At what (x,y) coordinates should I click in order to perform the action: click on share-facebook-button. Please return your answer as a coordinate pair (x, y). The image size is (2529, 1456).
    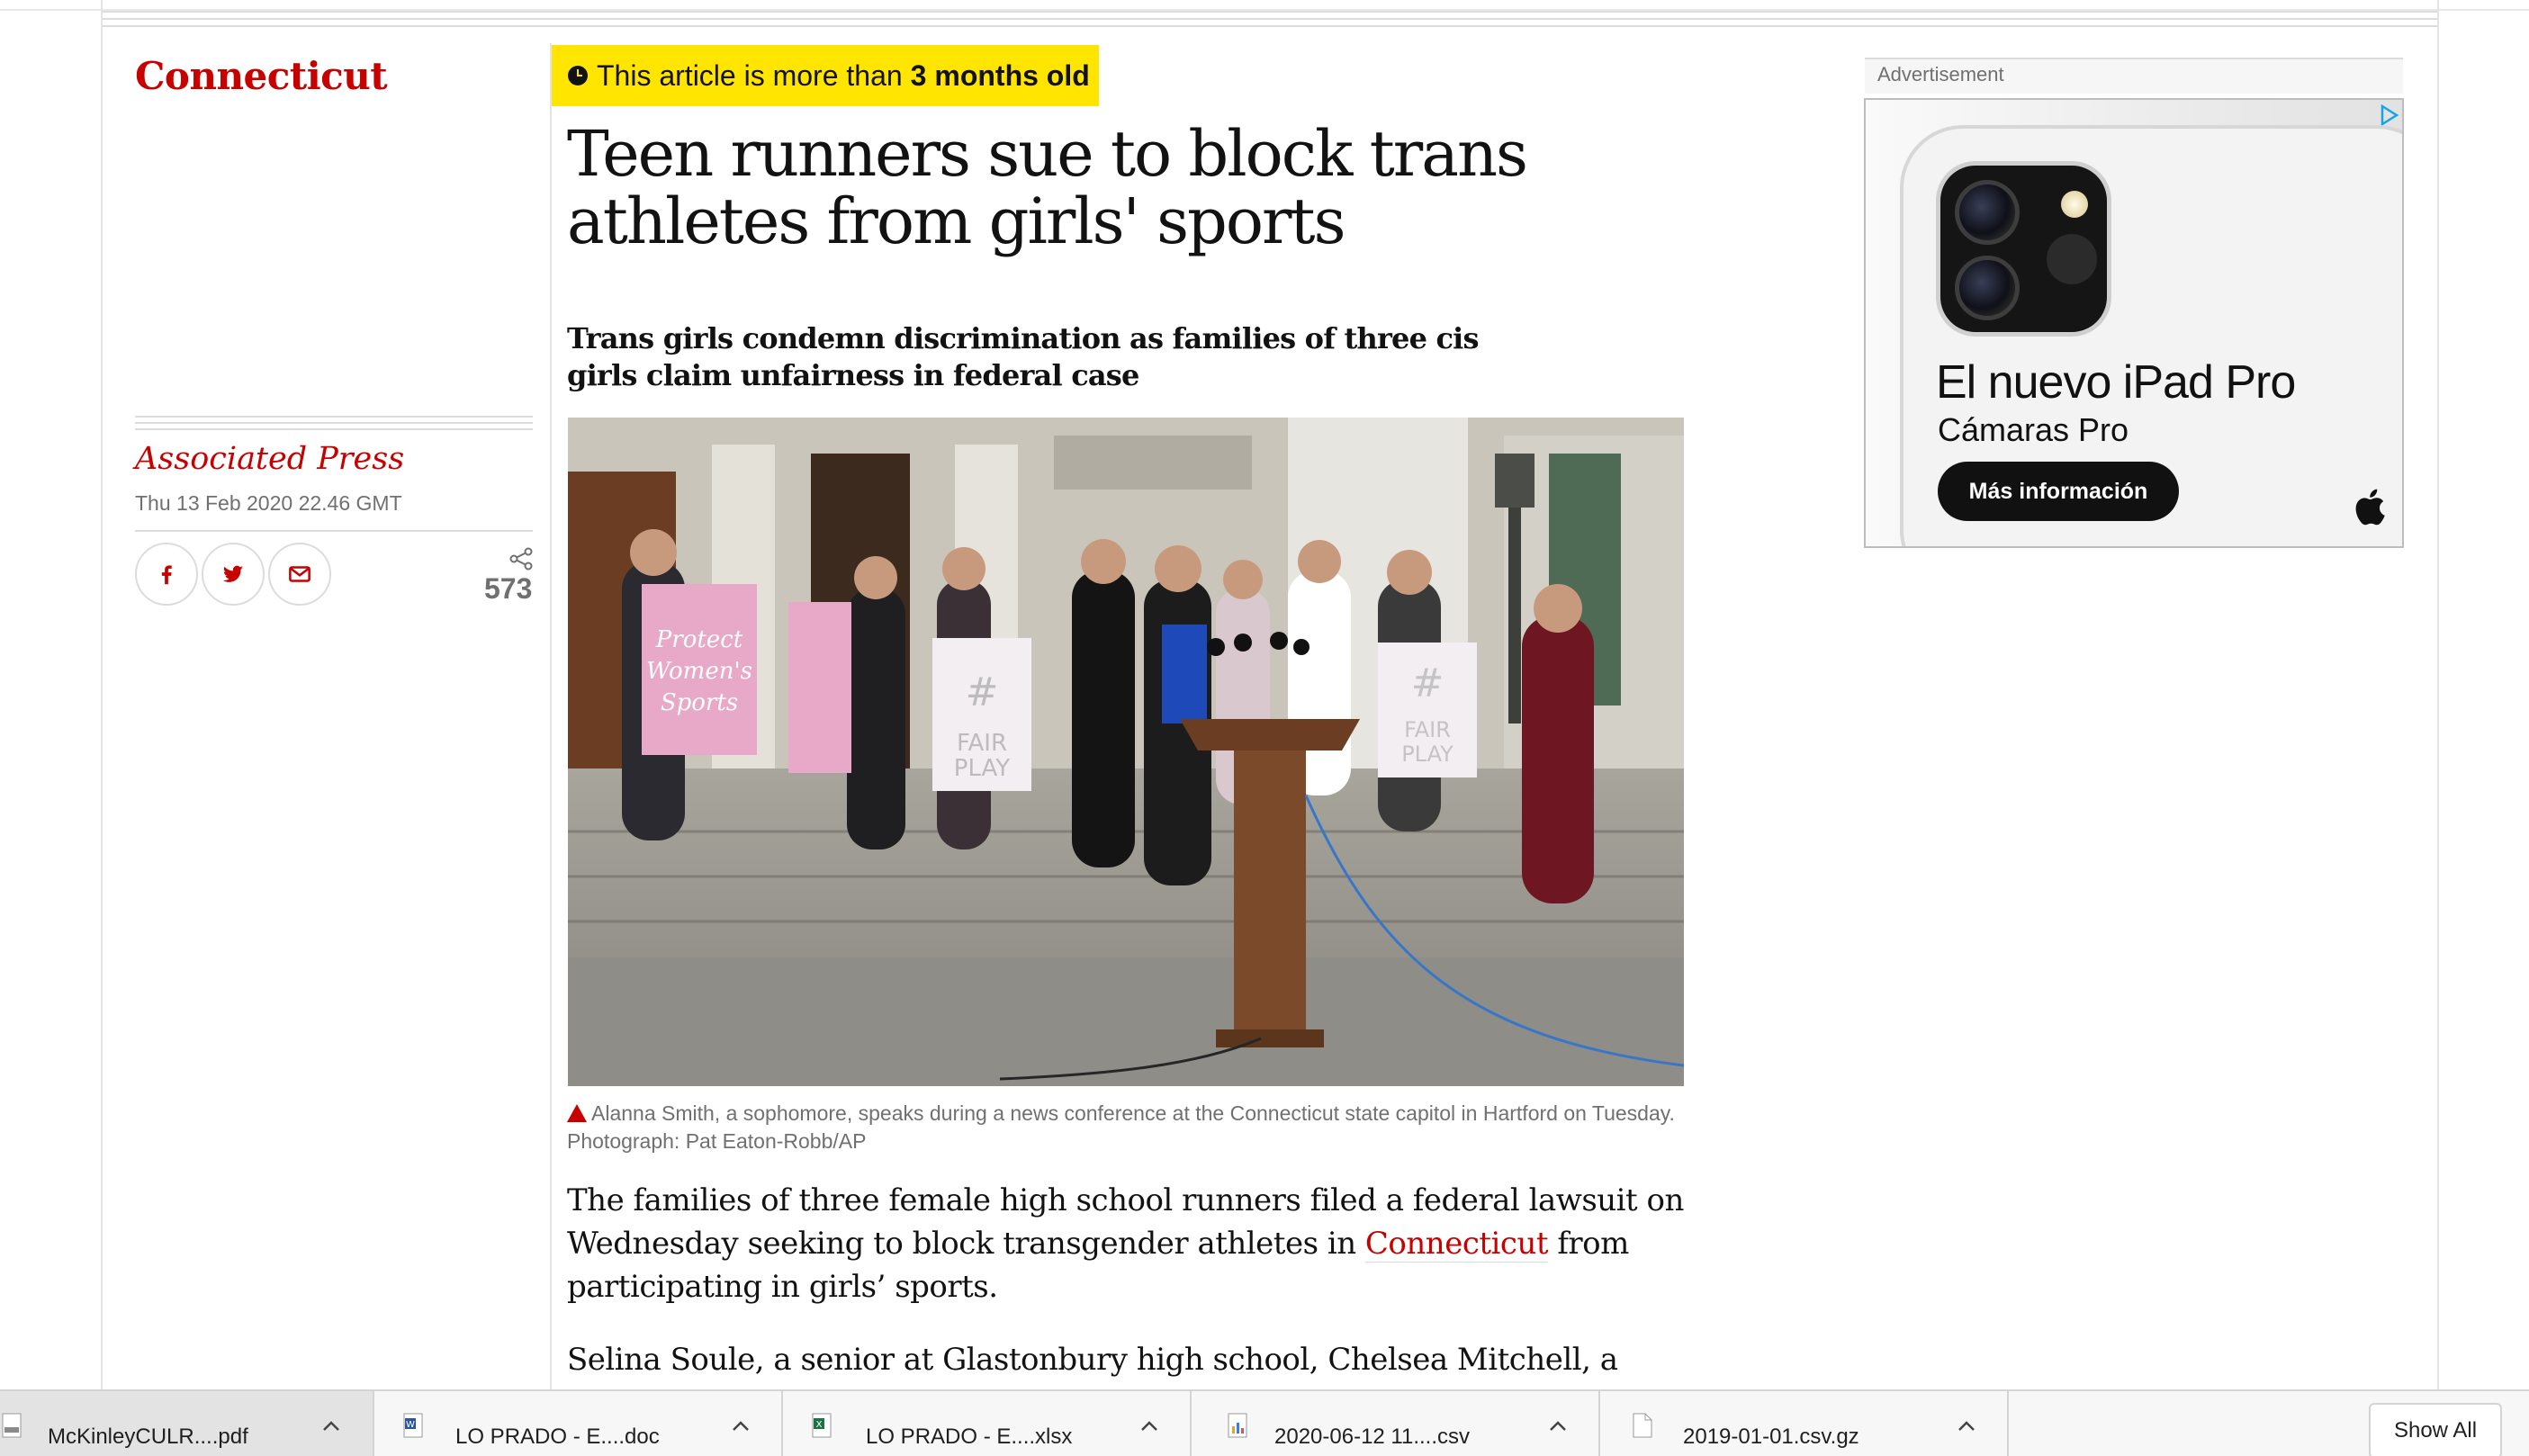
    Looking at the image, I should click on (166, 574).